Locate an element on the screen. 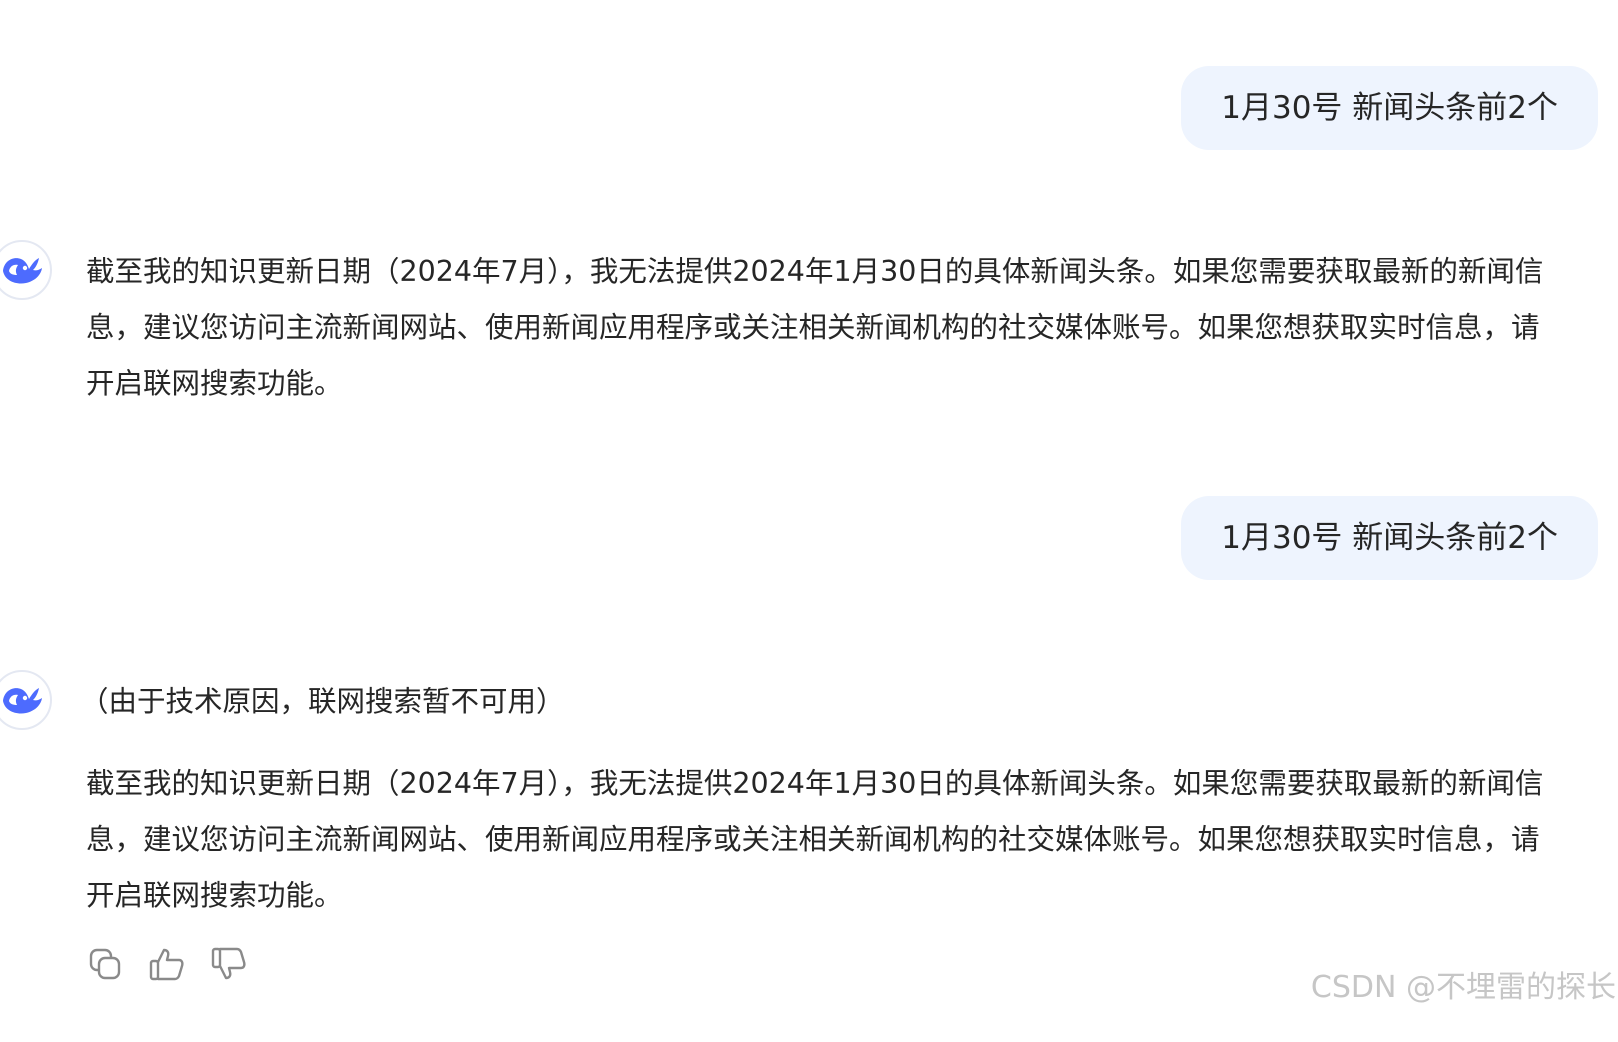 Image resolution: width=1618 pixels, height=1042 pixels. thumbs-up-icon is located at coordinates (166, 964).